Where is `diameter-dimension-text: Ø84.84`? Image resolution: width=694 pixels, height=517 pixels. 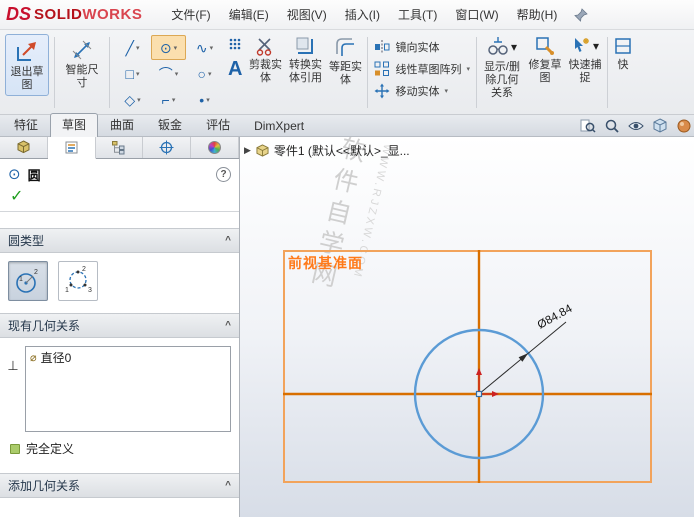
diameter-dimension-text: Ø84.84 is located at coordinates (555, 317).